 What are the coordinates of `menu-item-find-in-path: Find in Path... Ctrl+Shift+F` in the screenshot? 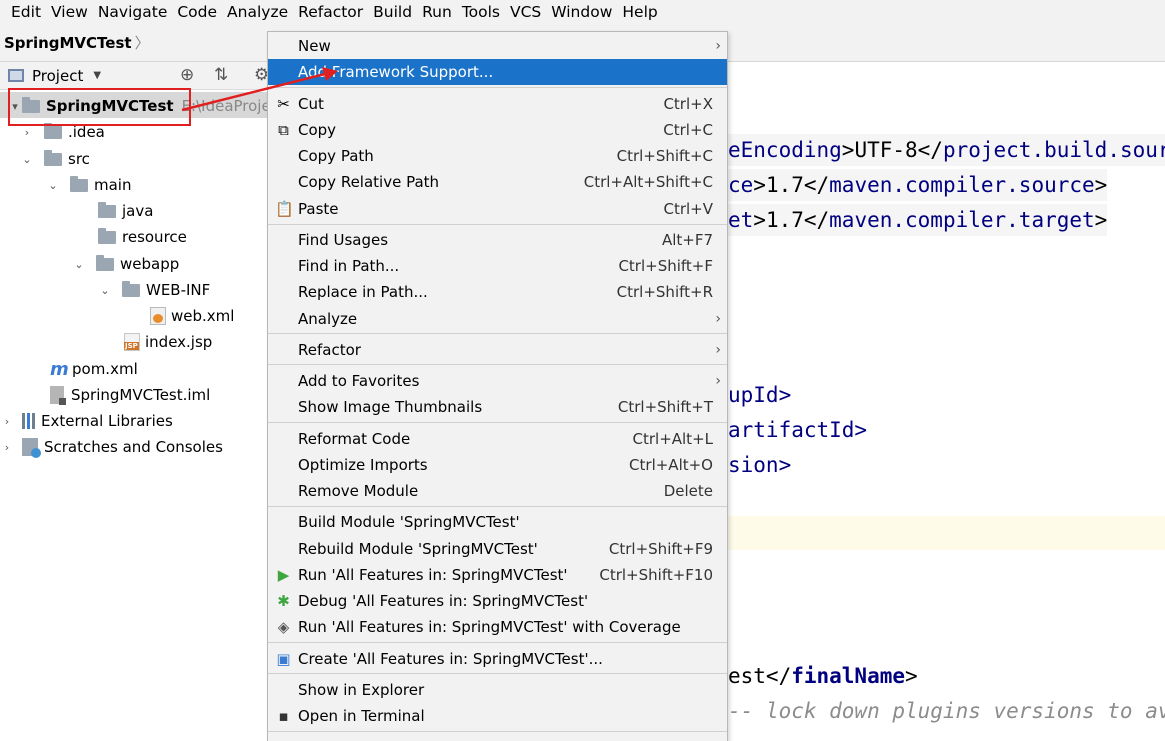 It's located at (497, 266).